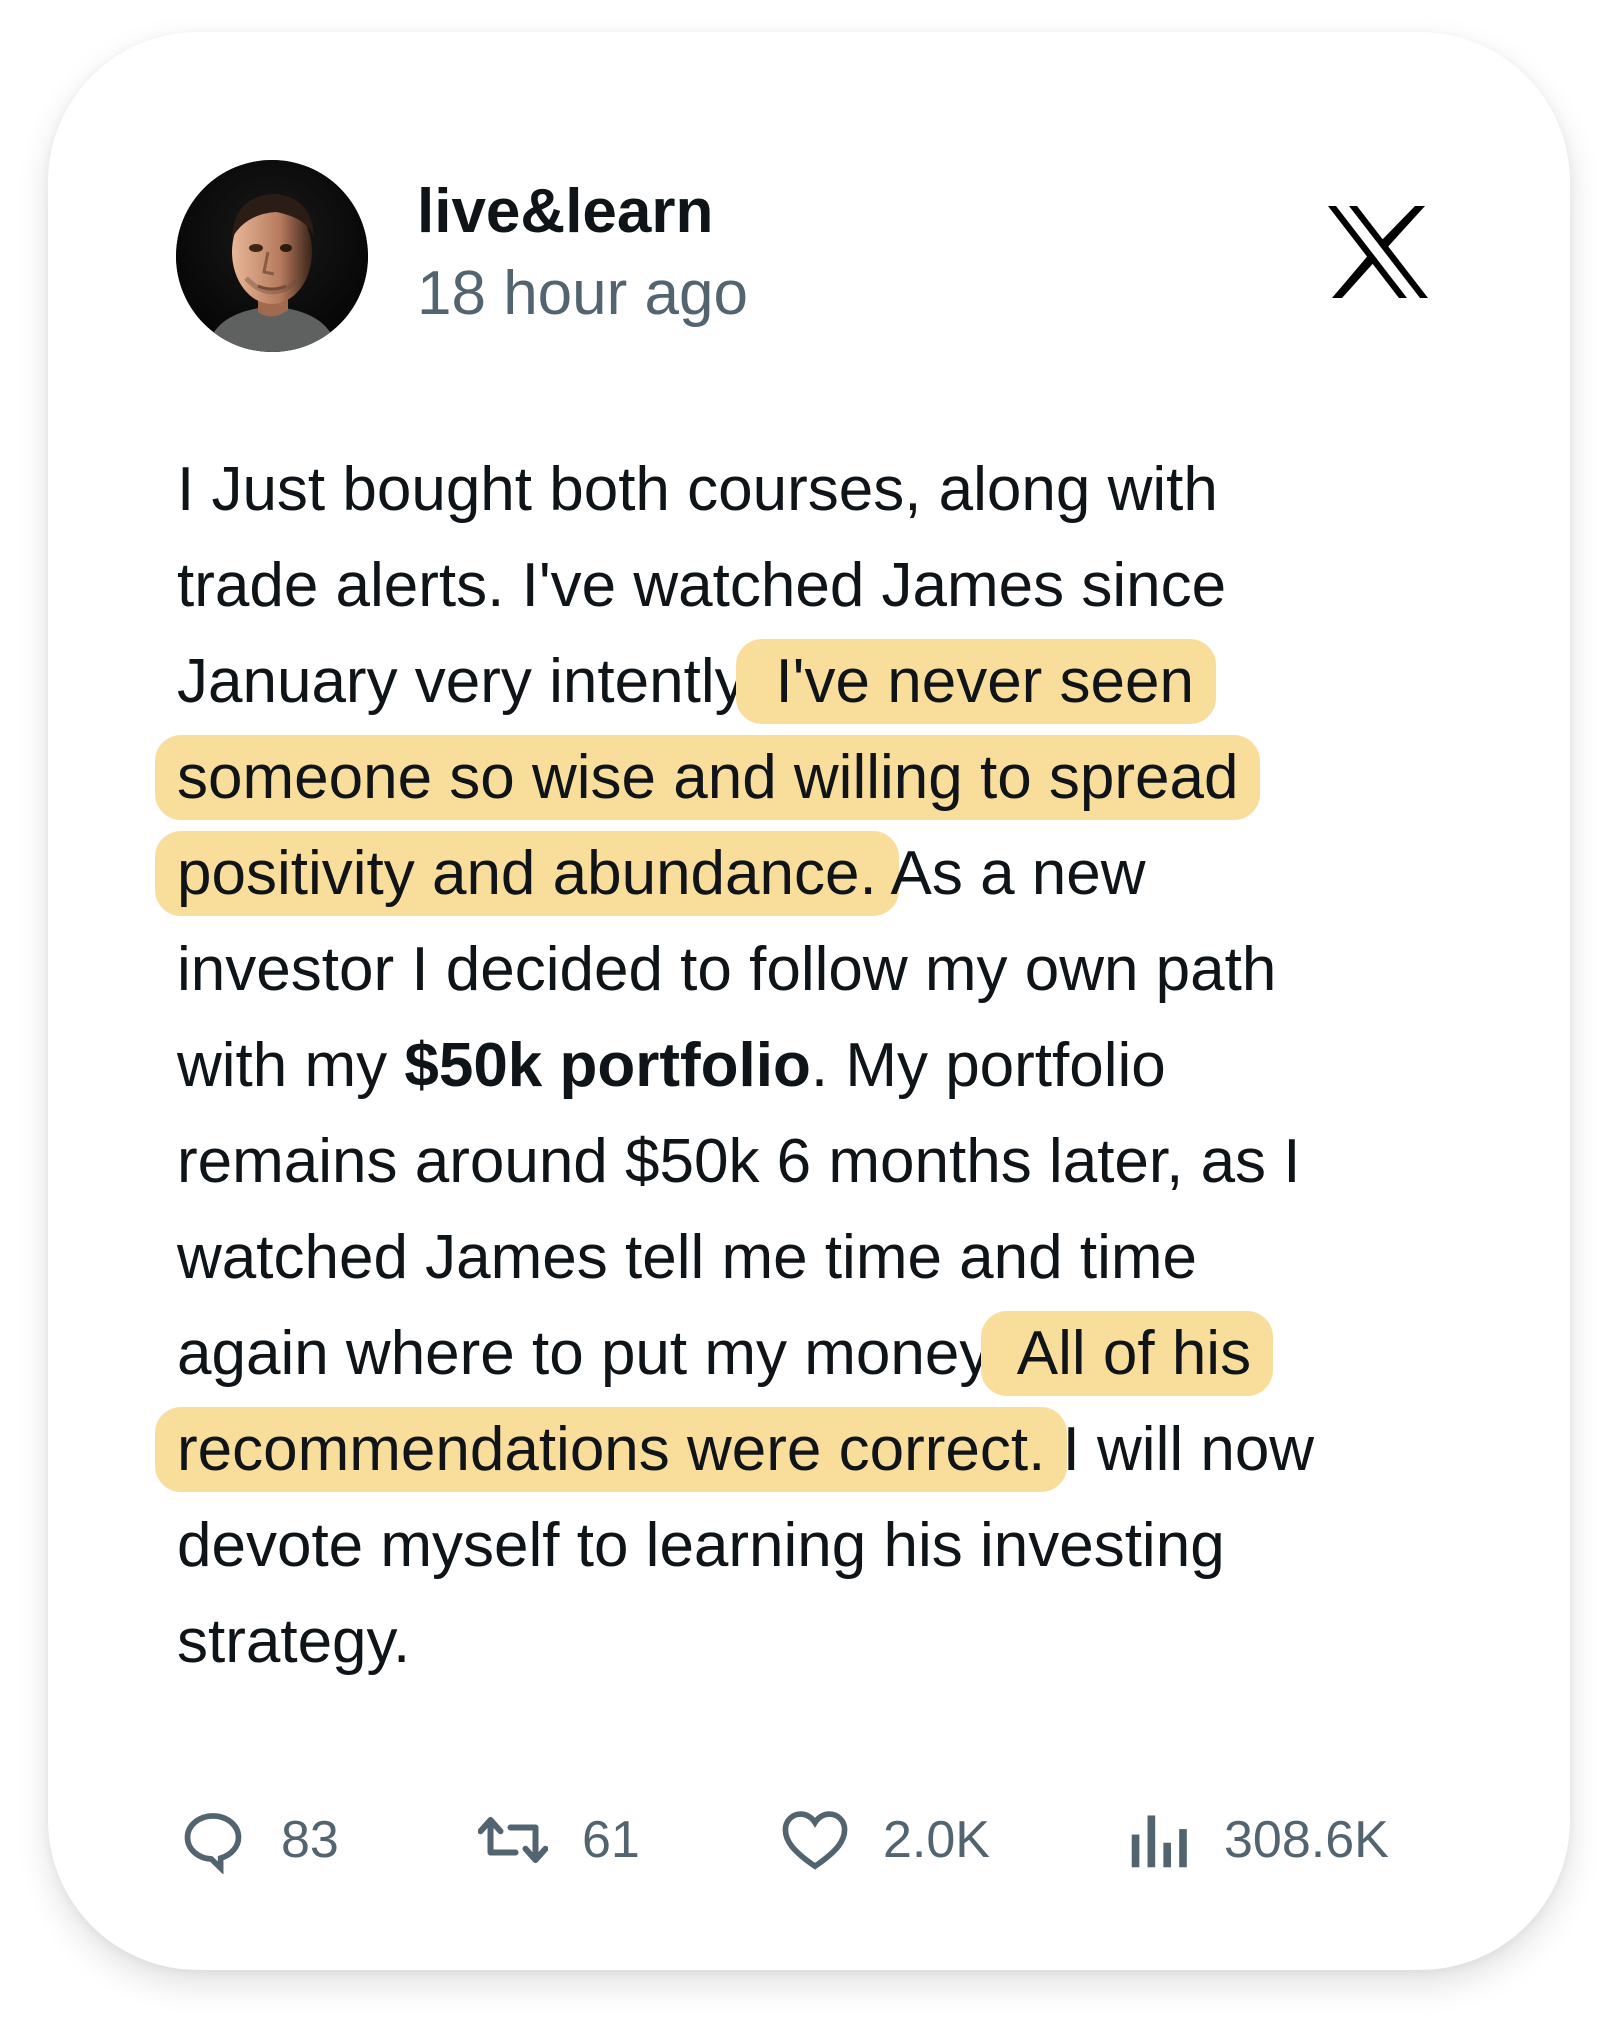 The width and height of the screenshot is (1619, 2032). I want to click on views-icon, so click(1159, 1841).